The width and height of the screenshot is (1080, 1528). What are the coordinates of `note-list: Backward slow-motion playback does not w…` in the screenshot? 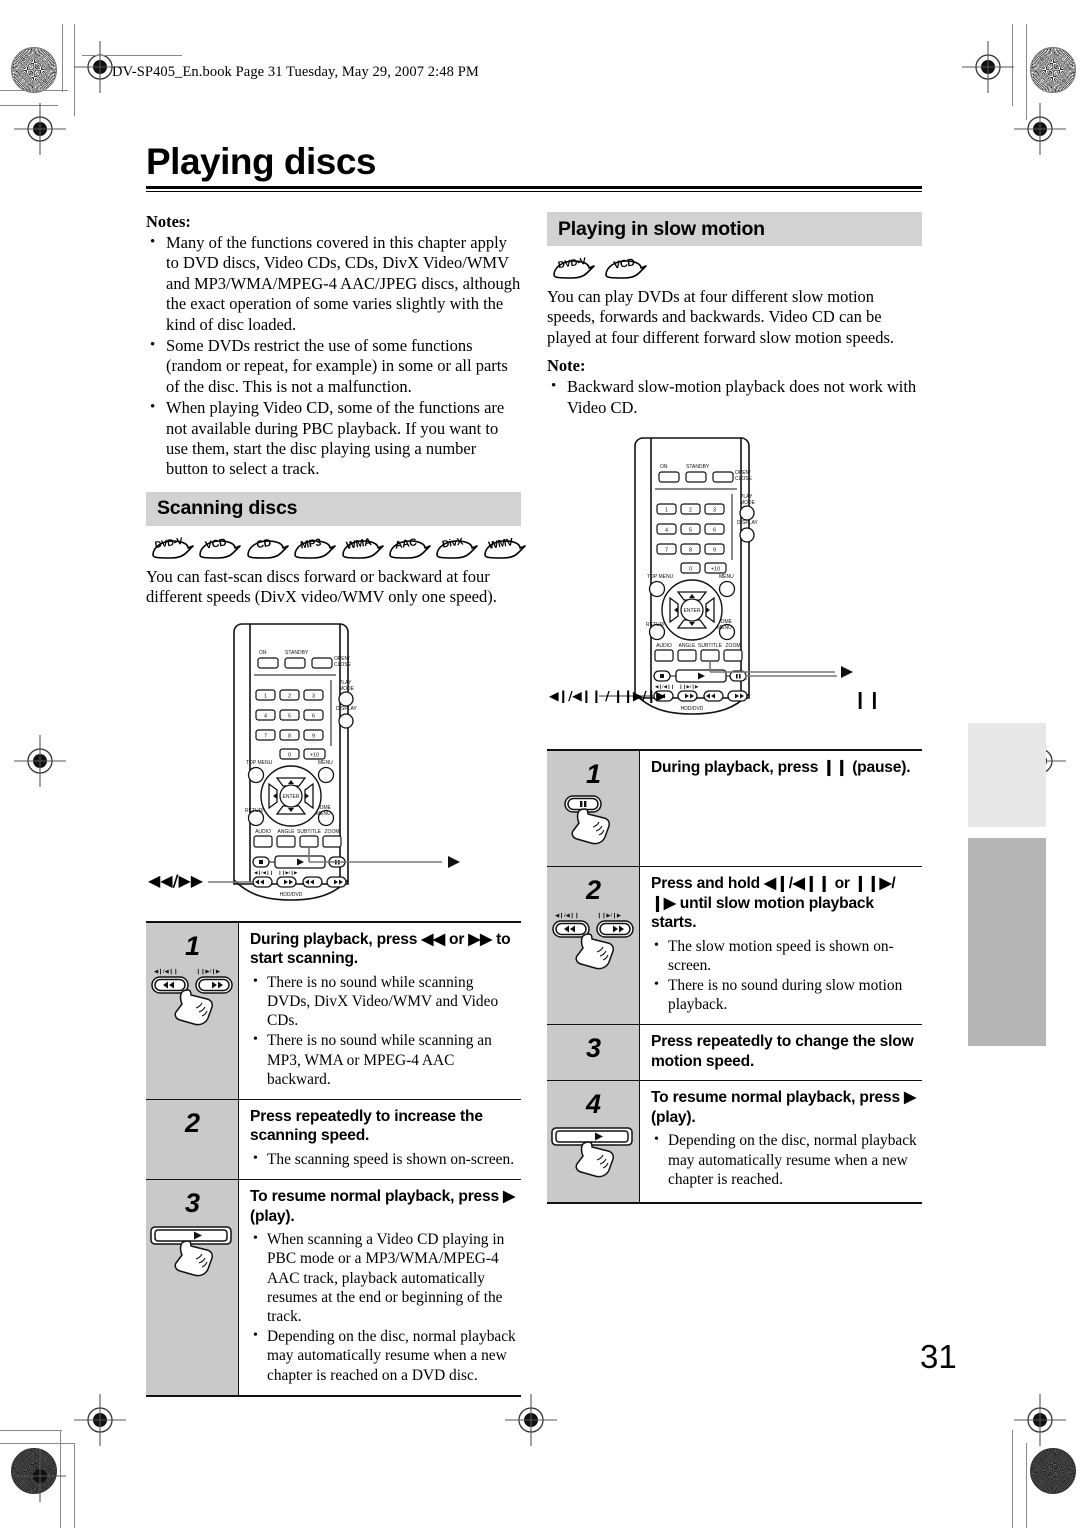 It's located at (734, 397).